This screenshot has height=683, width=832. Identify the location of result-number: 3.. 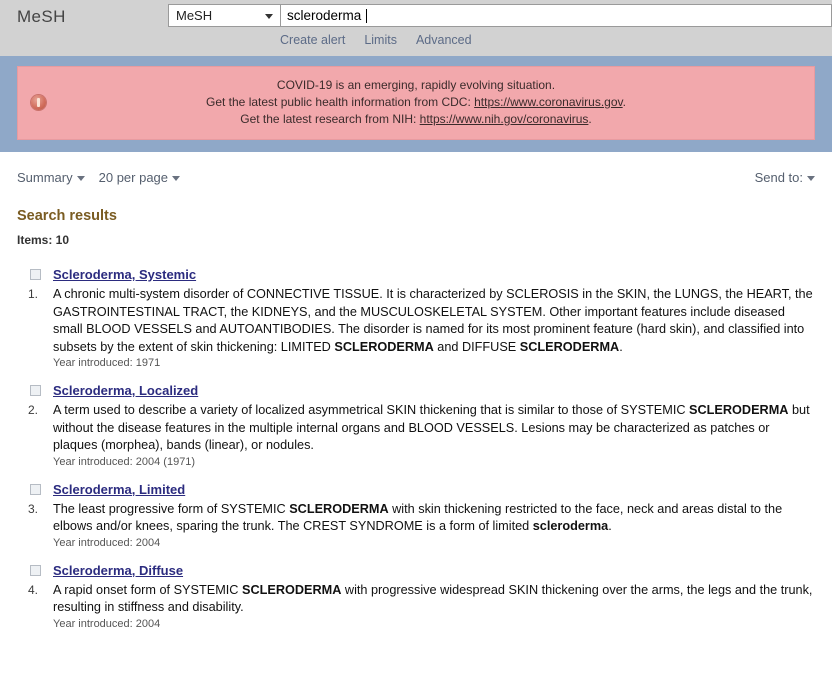
(33, 508).